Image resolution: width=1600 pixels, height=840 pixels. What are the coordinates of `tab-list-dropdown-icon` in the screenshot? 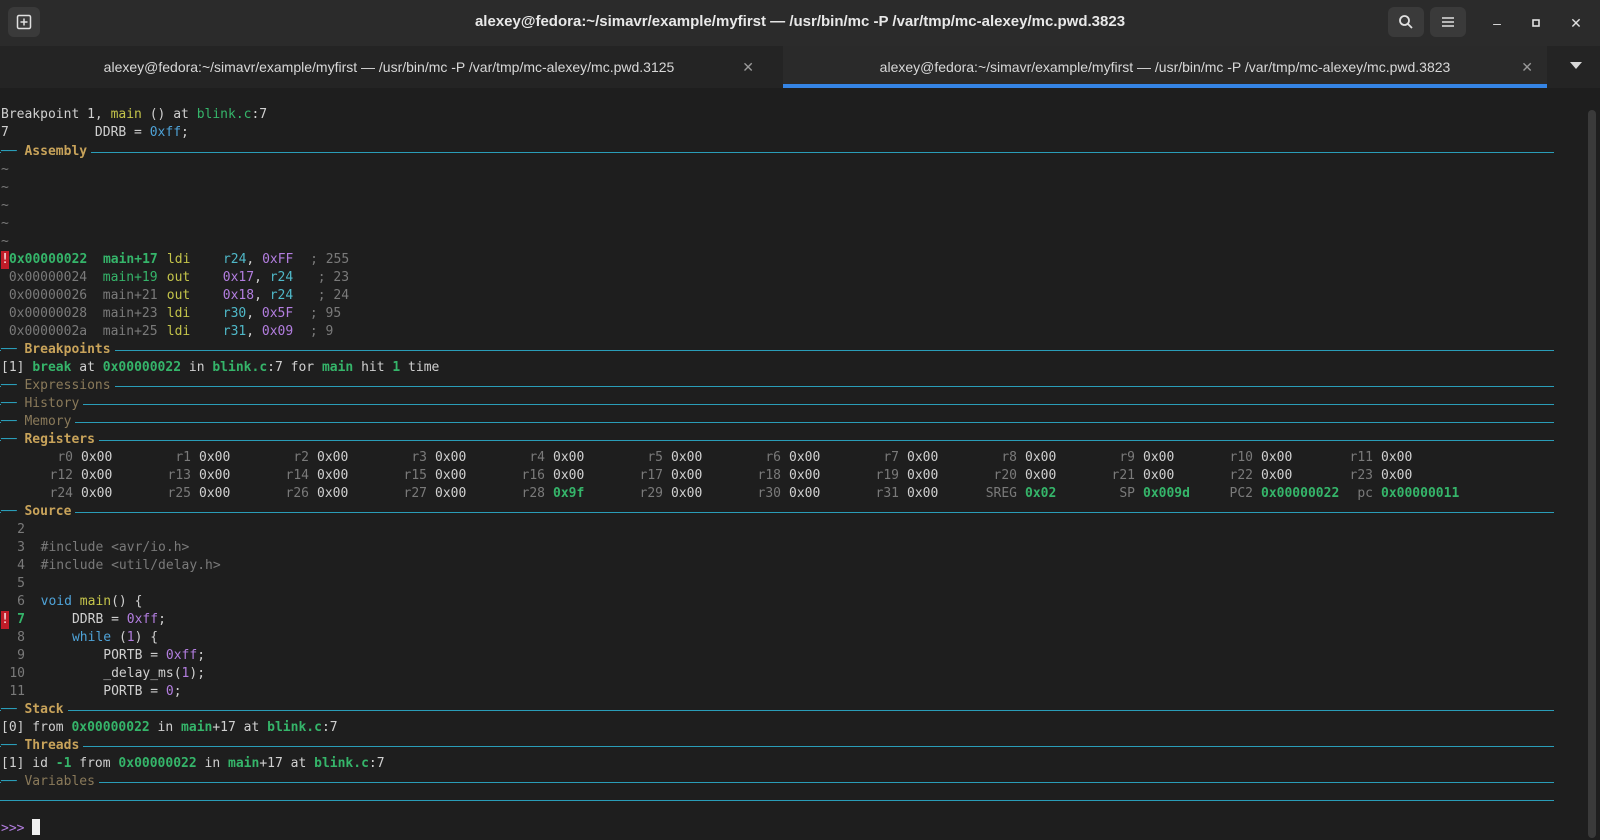 It's located at (1576, 65).